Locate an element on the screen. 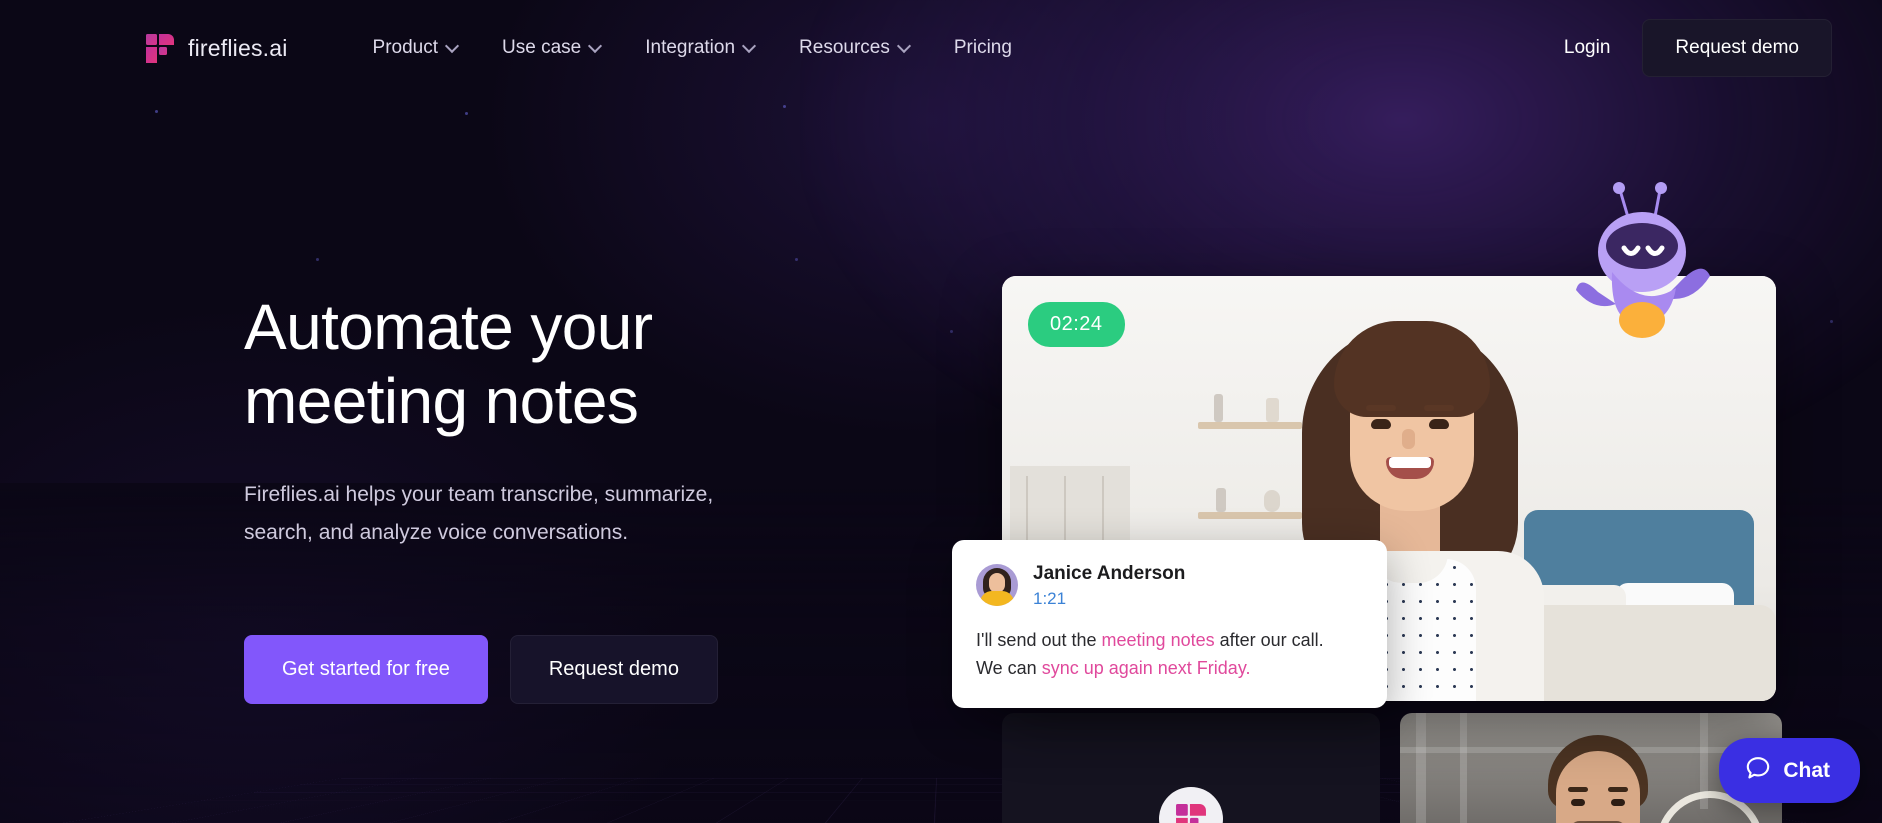  chat-bubble-icon is located at coordinates (1758, 770).